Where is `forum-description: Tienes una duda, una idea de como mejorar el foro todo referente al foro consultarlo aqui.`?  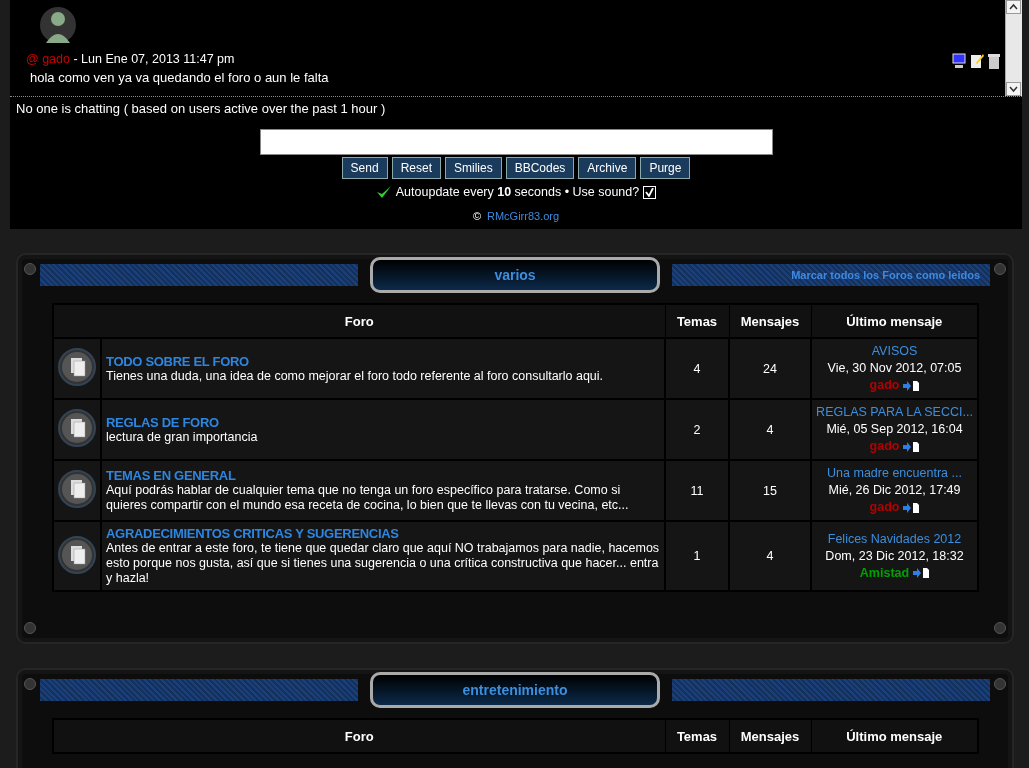 forum-description: Tienes una duda, una idea de como mejorar el foro todo referente al foro consultarlo aqui. is located at coordinates (355, 376).